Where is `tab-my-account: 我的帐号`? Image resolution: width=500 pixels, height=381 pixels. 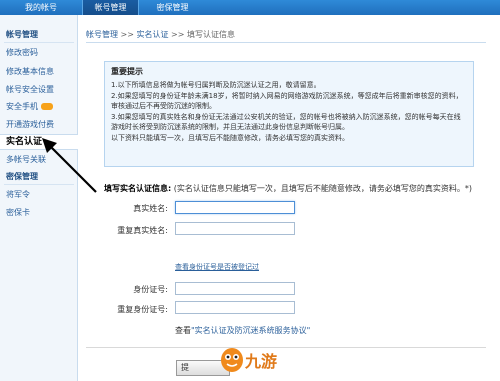
tab-my-account: 我的帐号 is located at coordinates (41, 7).